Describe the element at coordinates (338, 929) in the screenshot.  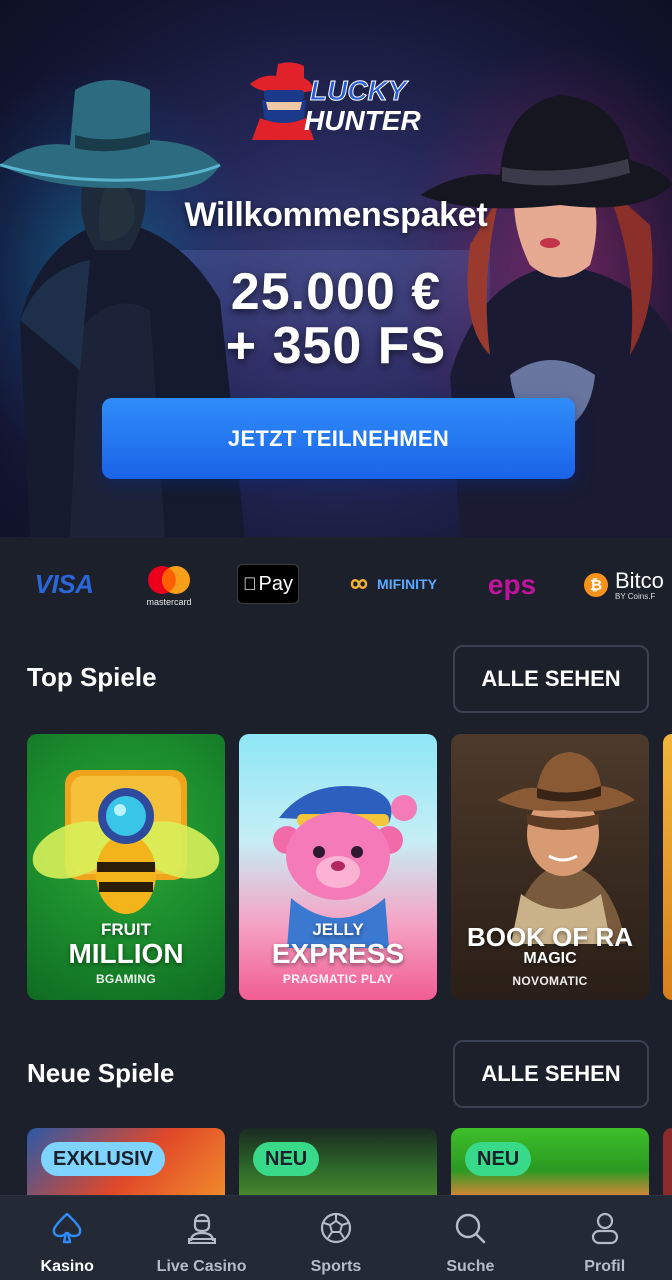
I see `game-title-line1: JELLY` at that location.